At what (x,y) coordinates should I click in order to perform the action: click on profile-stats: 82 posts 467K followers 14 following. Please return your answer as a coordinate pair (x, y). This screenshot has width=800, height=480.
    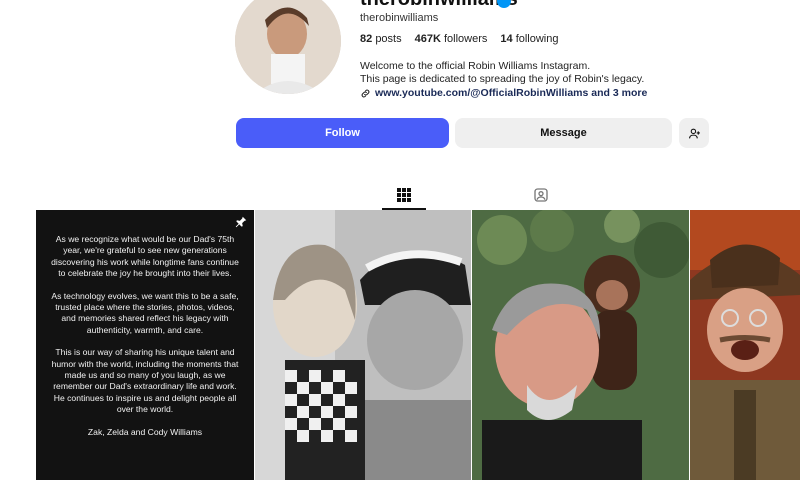
    Looking at the image, I should click on (459, 39).